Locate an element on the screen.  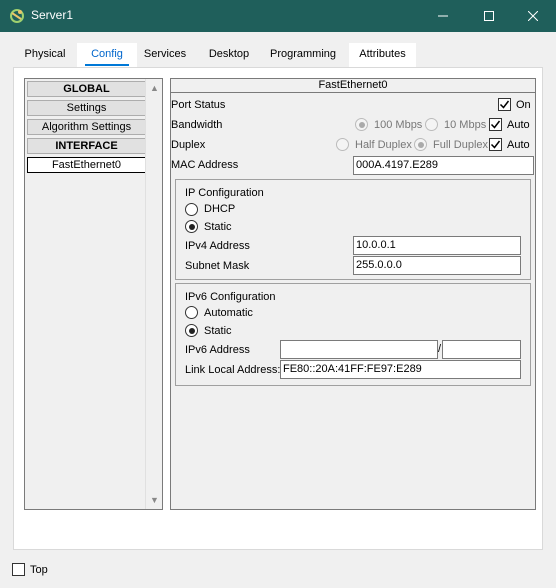
tab-label: Services is located at coordinates (165, 54).